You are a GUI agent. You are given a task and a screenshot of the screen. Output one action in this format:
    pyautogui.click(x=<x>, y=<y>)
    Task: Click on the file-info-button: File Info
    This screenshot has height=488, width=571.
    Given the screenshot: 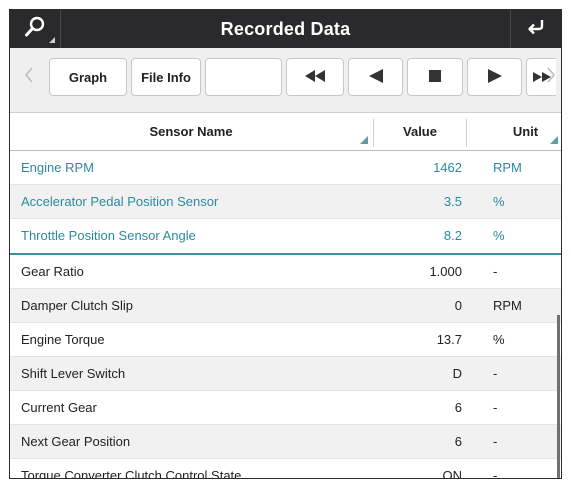 What is the action you would take?
    pyautogui.click(x=166, y=77)
    